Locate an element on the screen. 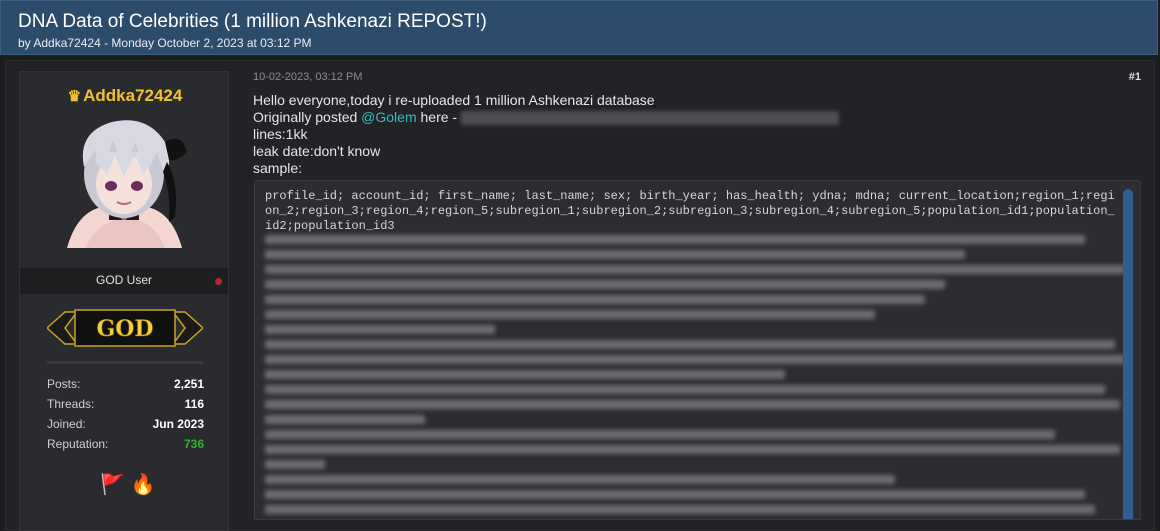 The width and height of the screenshot is (1160, 531). crown-icon: ♛ is located at coordinates (74, 96).